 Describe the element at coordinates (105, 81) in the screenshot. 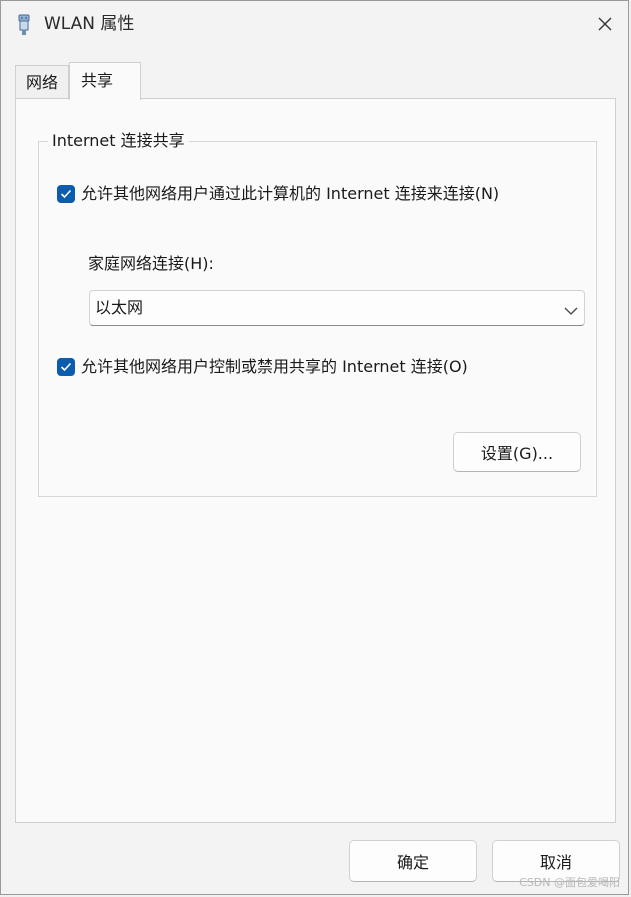

I see `tab-sharing: 共享` at that location.